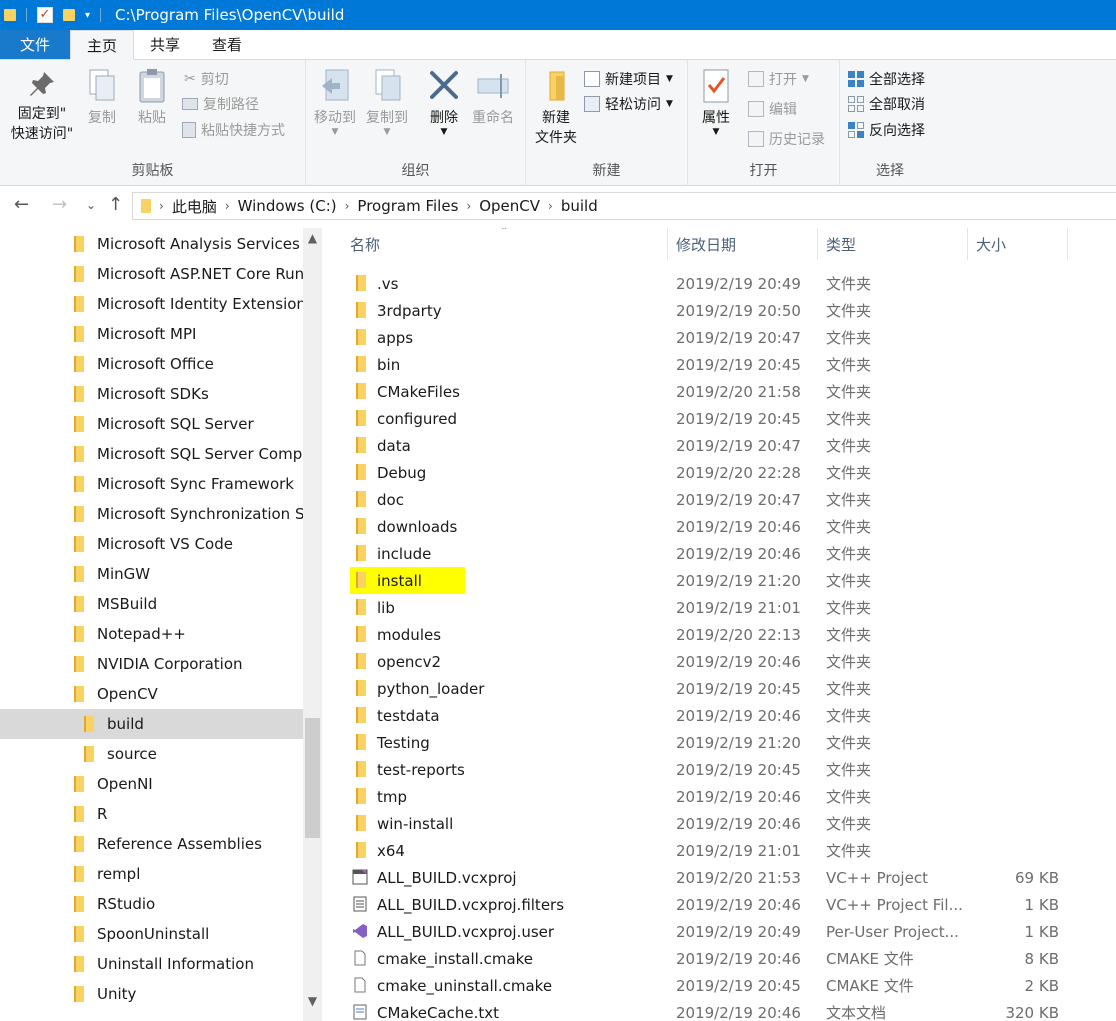  I want to click on nav-item: Microsoft Sync Framework, so click(151, 484).